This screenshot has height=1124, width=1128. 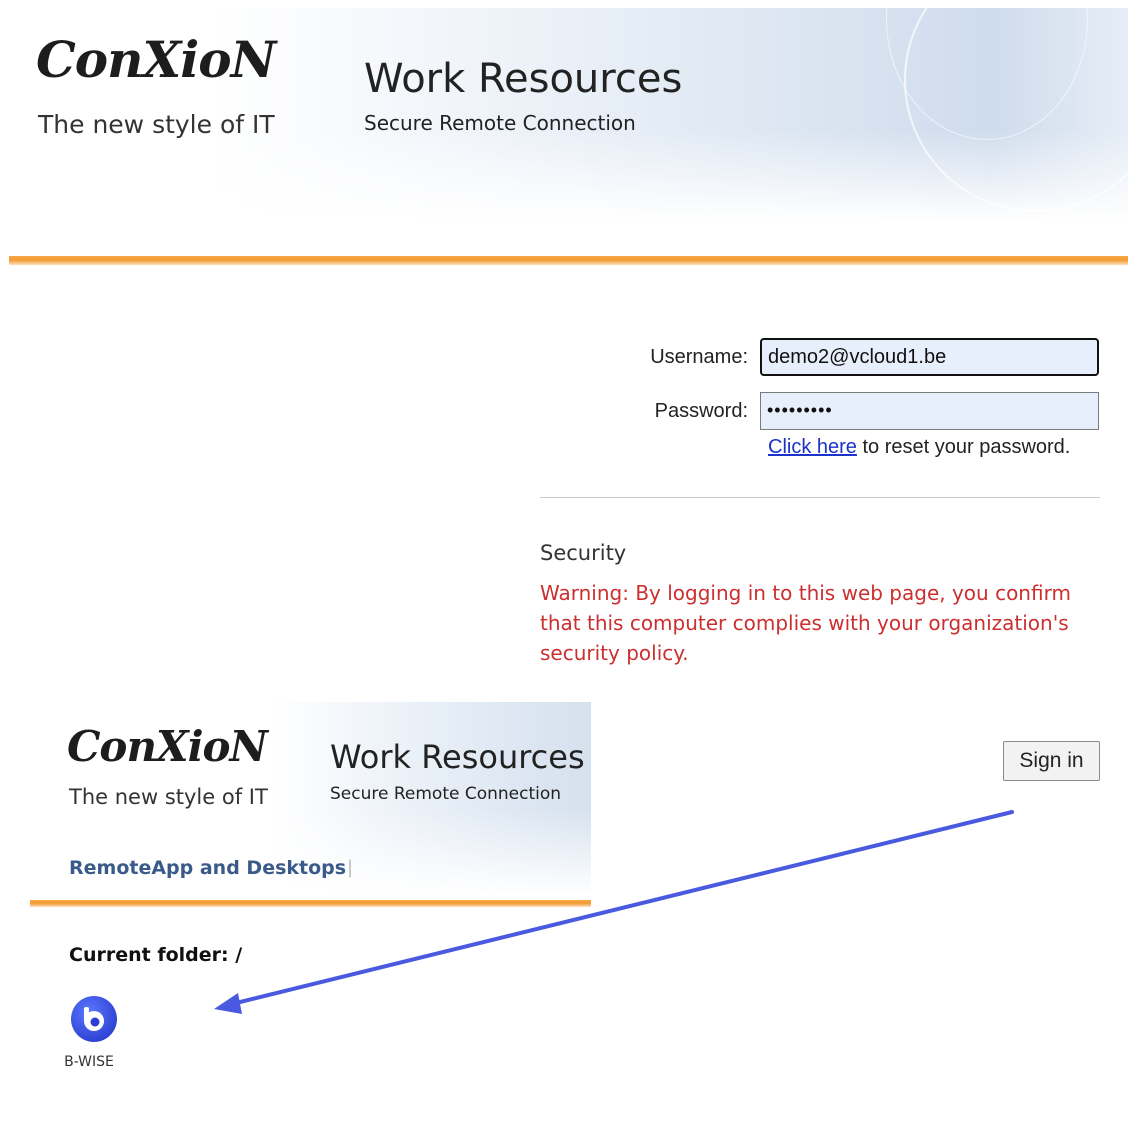 I want to click on conxion-logo: ConXioN, so click(x=156, y=59).